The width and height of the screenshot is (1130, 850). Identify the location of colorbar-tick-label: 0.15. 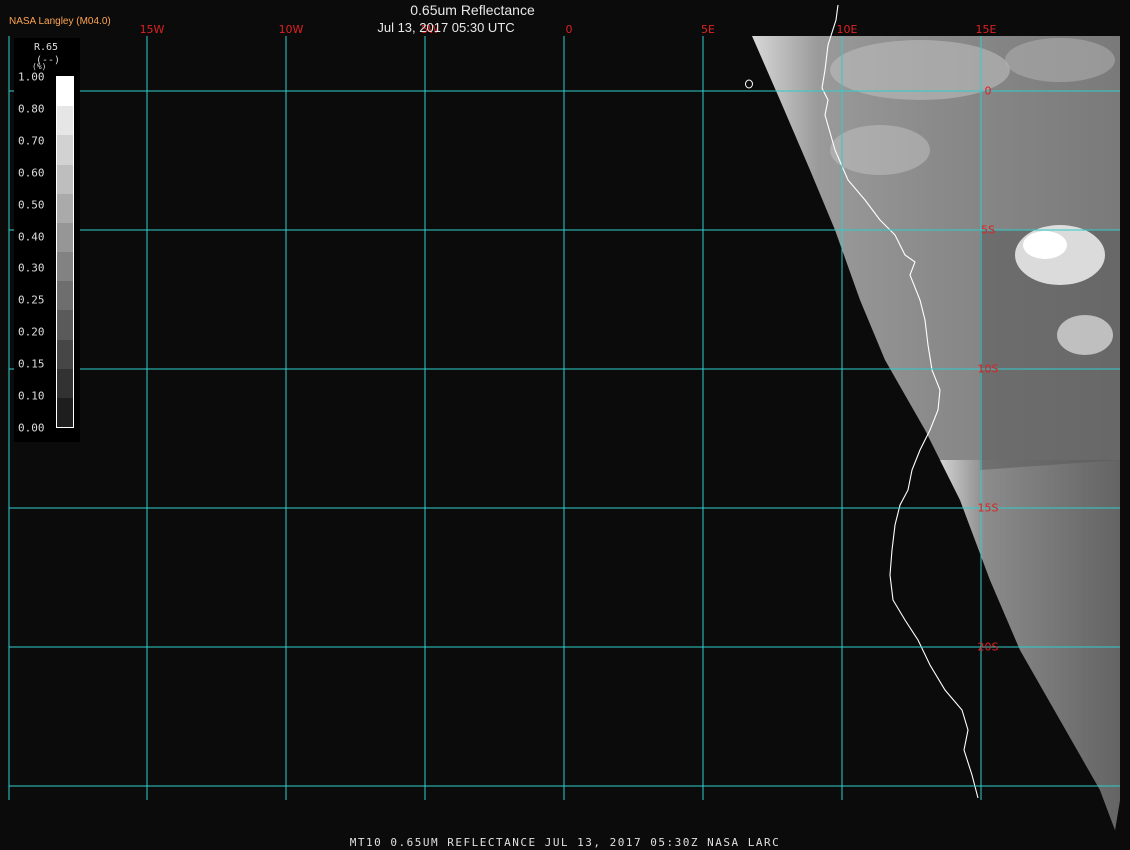
(31, 364).